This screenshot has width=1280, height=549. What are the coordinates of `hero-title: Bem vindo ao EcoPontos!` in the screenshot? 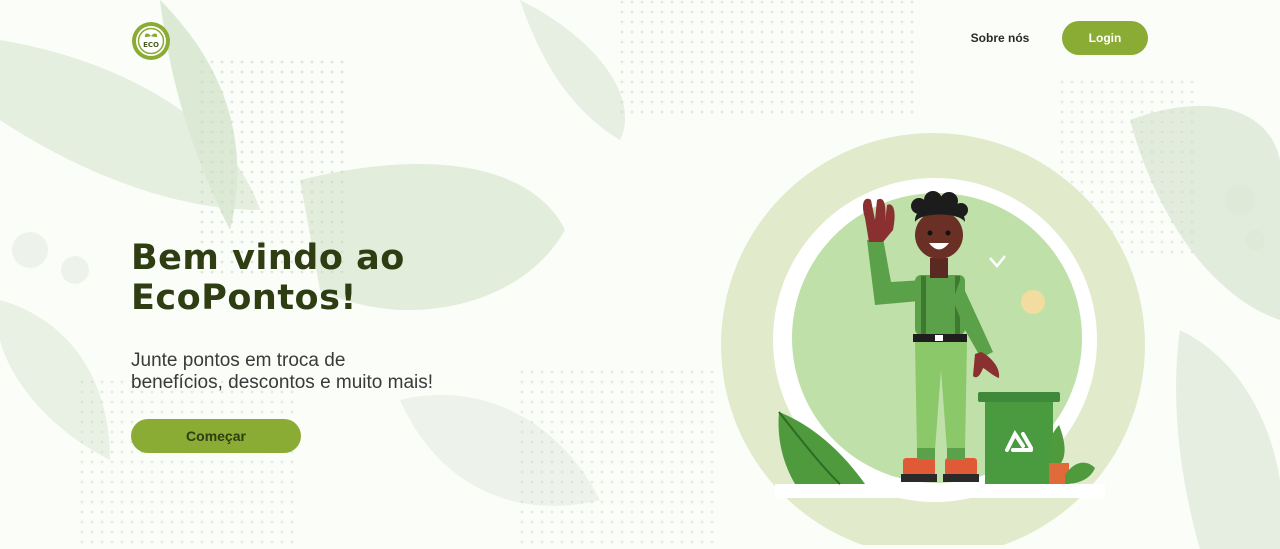 It's located at (341, 278).